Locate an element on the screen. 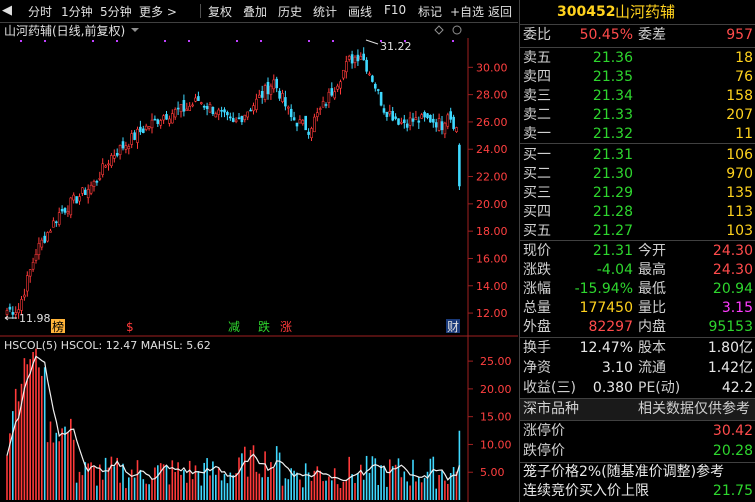 This screenshot has height=502, width=755. add-watchlist-button: +自选 is located at coordinates (467, 11).